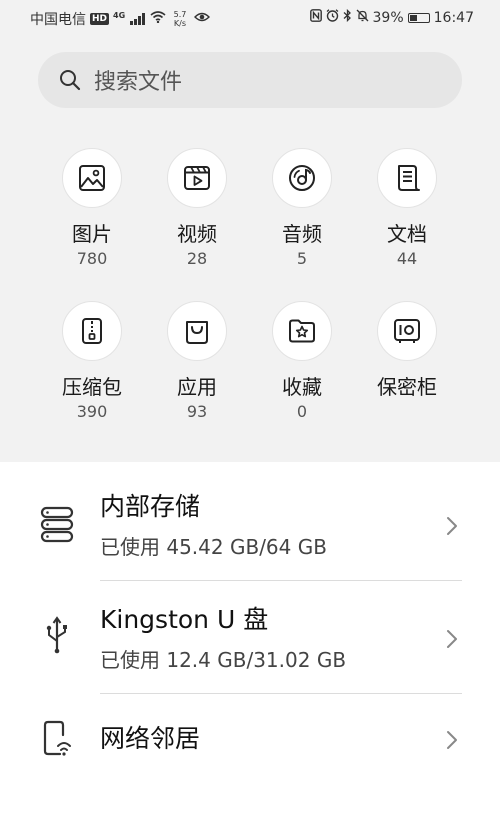  I want to click on storage-item-usb: Kingston U 盘 已使用 12.4 GB/31.02 GB, so click(250, 650).